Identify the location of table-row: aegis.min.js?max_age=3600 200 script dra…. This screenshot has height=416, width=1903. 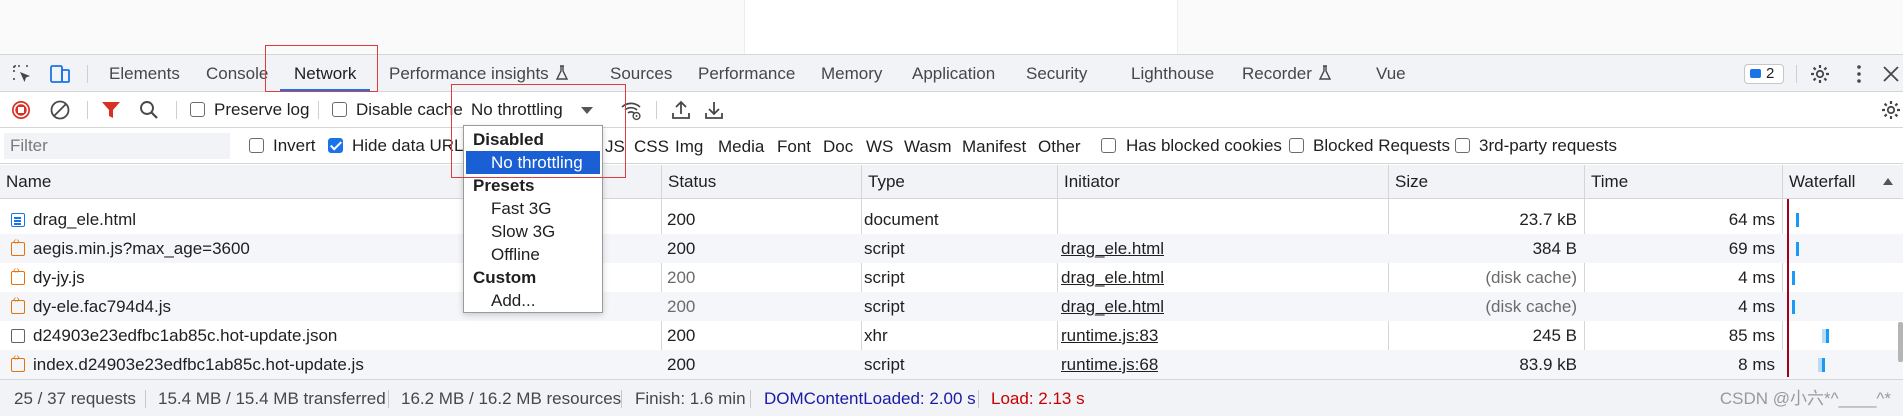
(951, 248).